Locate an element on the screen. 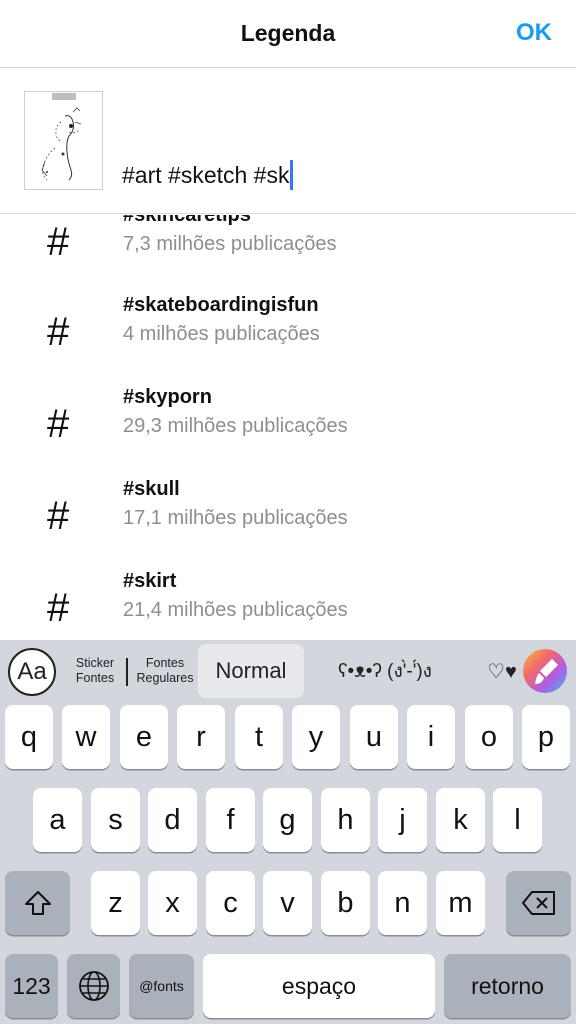 This screenshot has height=1024, width=576. key-h: h is located at coordinates (345, 820).